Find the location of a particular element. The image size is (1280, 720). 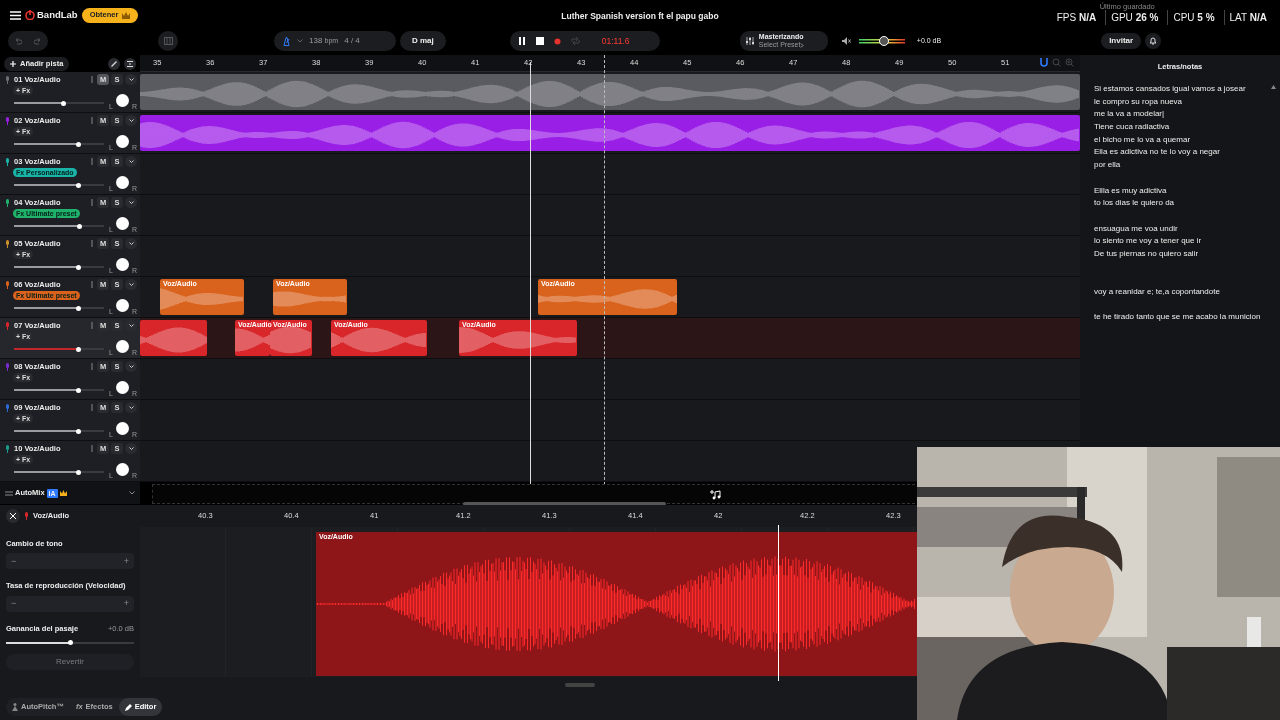

lyric-line: ensuagua me voa undir is located at coordinates (1136, 228).